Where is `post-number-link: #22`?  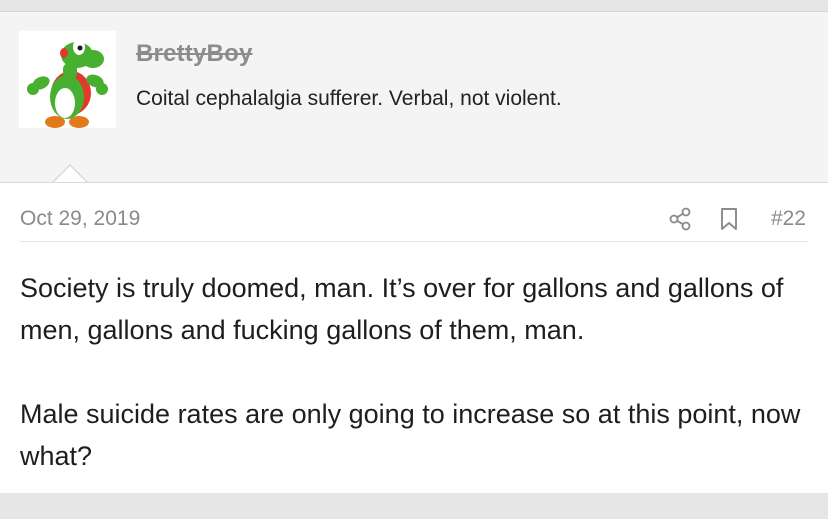 post-number-link: #22 is located at coordinates (788, 219).